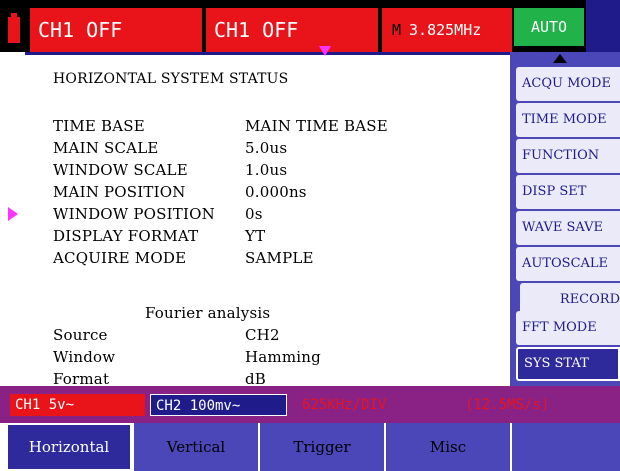 This screenshot has width=620, height=471. What do you see at coordinates (344, 405) in the screenshot?
I see `timebase-readout: 625KHz/DIV` at bounding box center [344, 405].